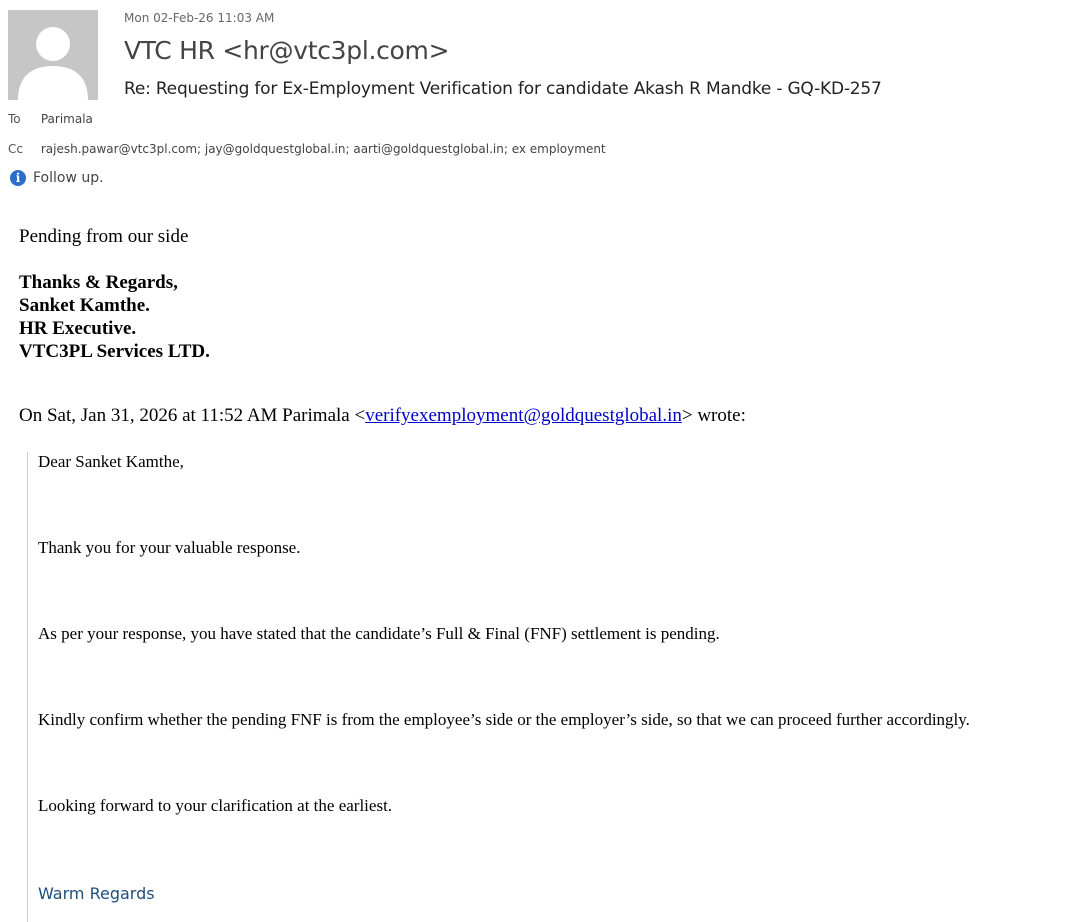 This screenshot has height=922, width=1082. What do you see at coordinates (96, 893) in the screenshot?
I see `quoted-closing: Warm Regards` at bounding box center [96, 893].